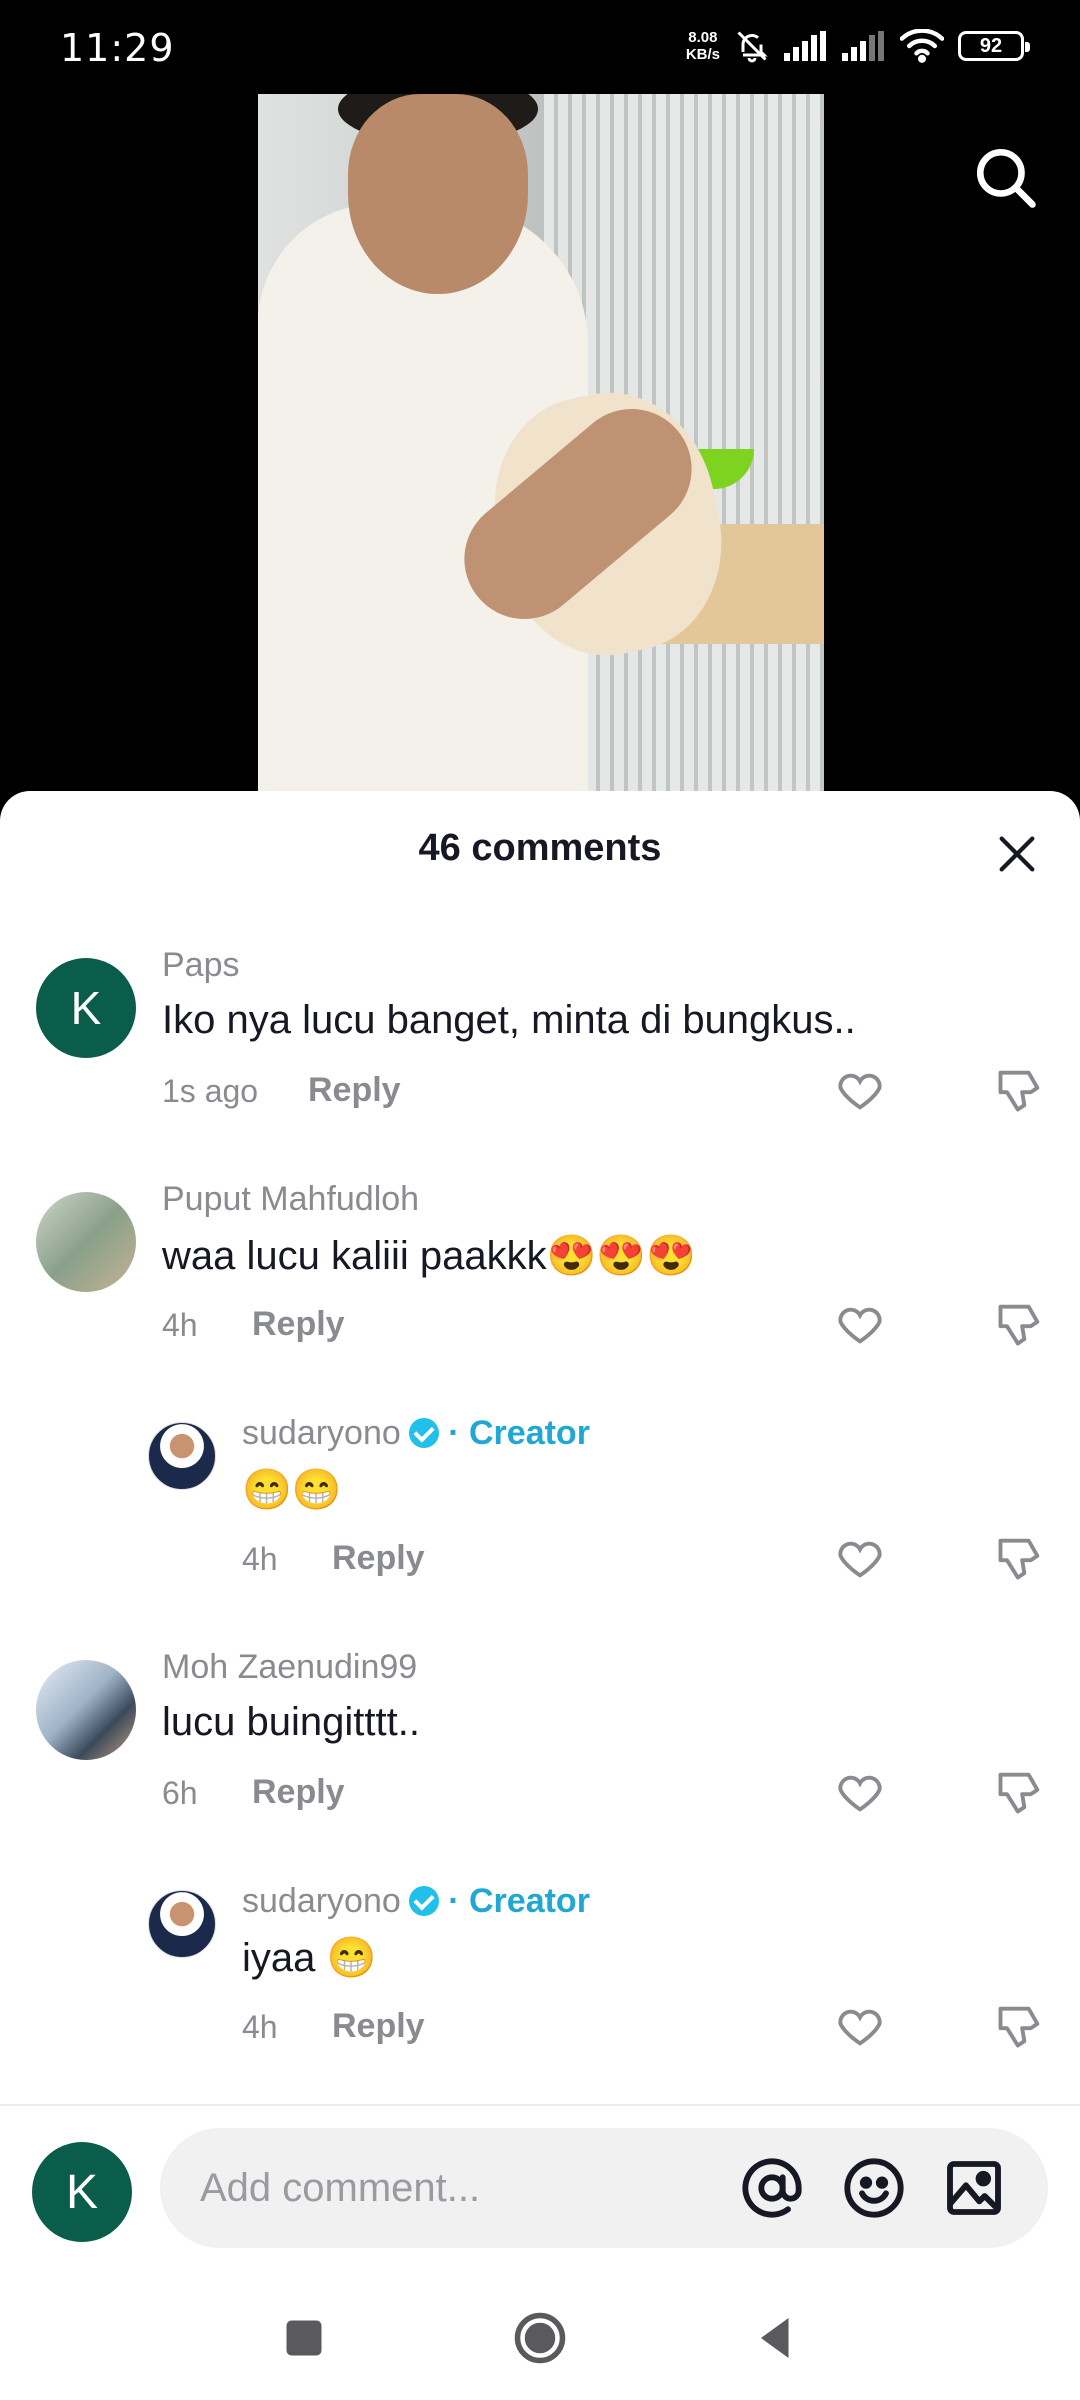 This screenshot has height=2400, width=1080. What do you see at coordinates (450, 2188) in the screenshot?
I see `comment-input` at bounding box center [450, 2188].